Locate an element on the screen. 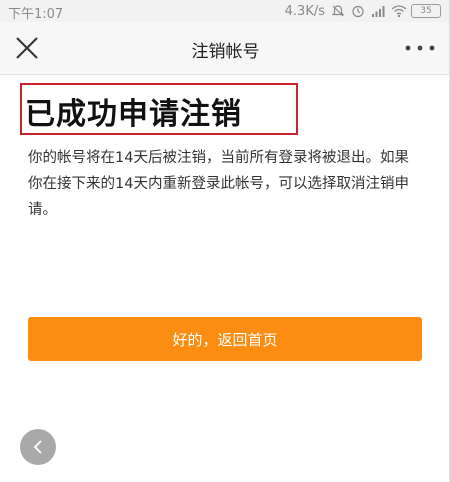 Image resolution: width=451 pixels, height=482 pixels. back-button is located at coordinates (38, 447).